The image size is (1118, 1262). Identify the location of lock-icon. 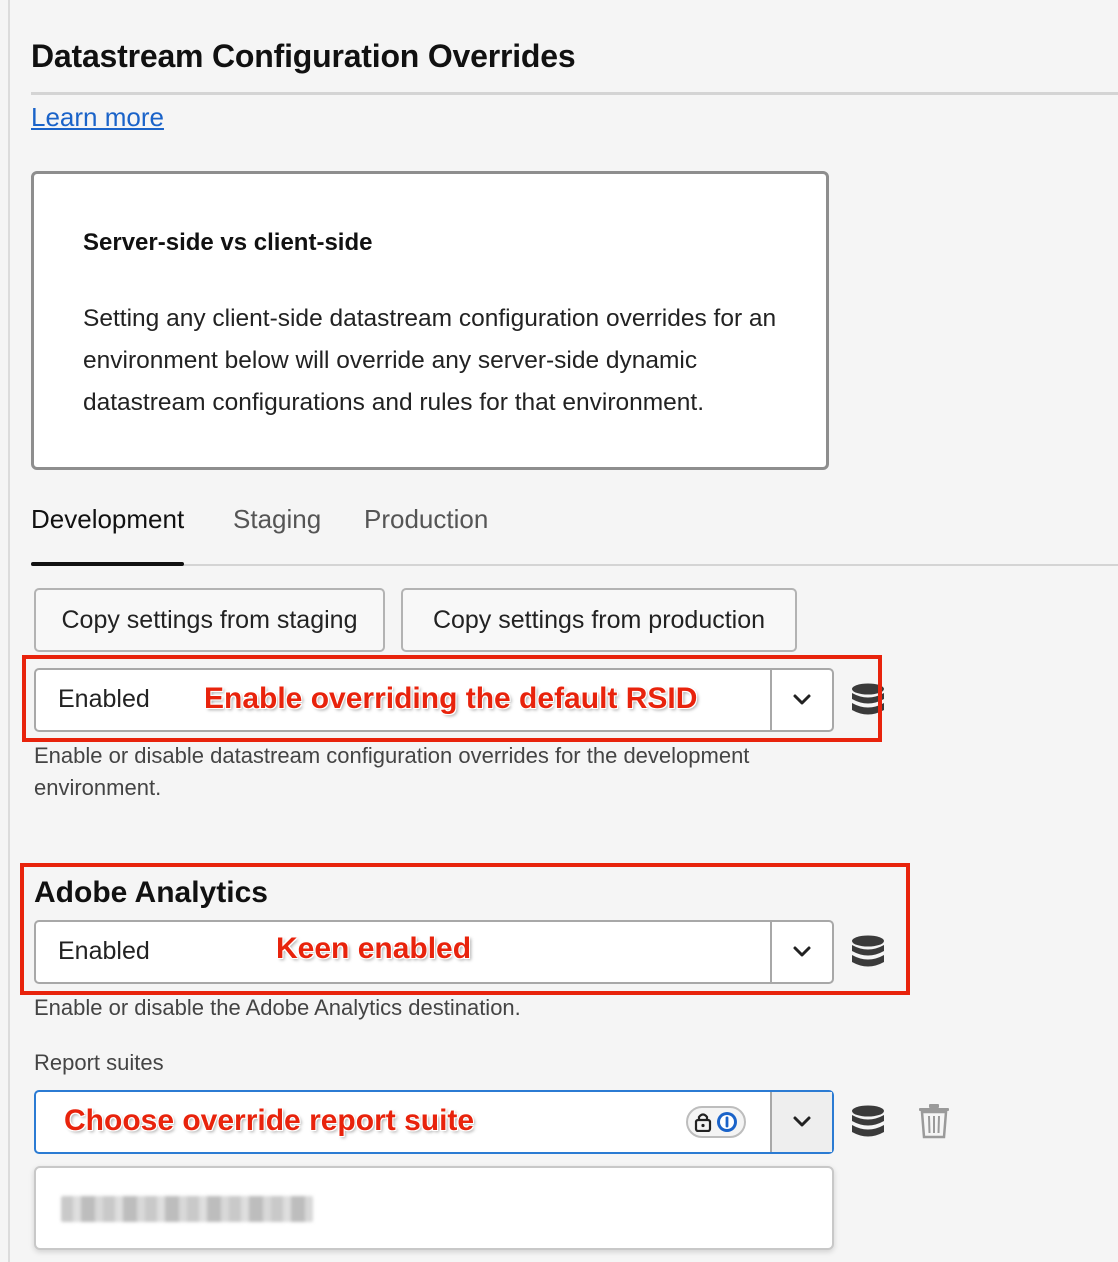
(703, 1122).